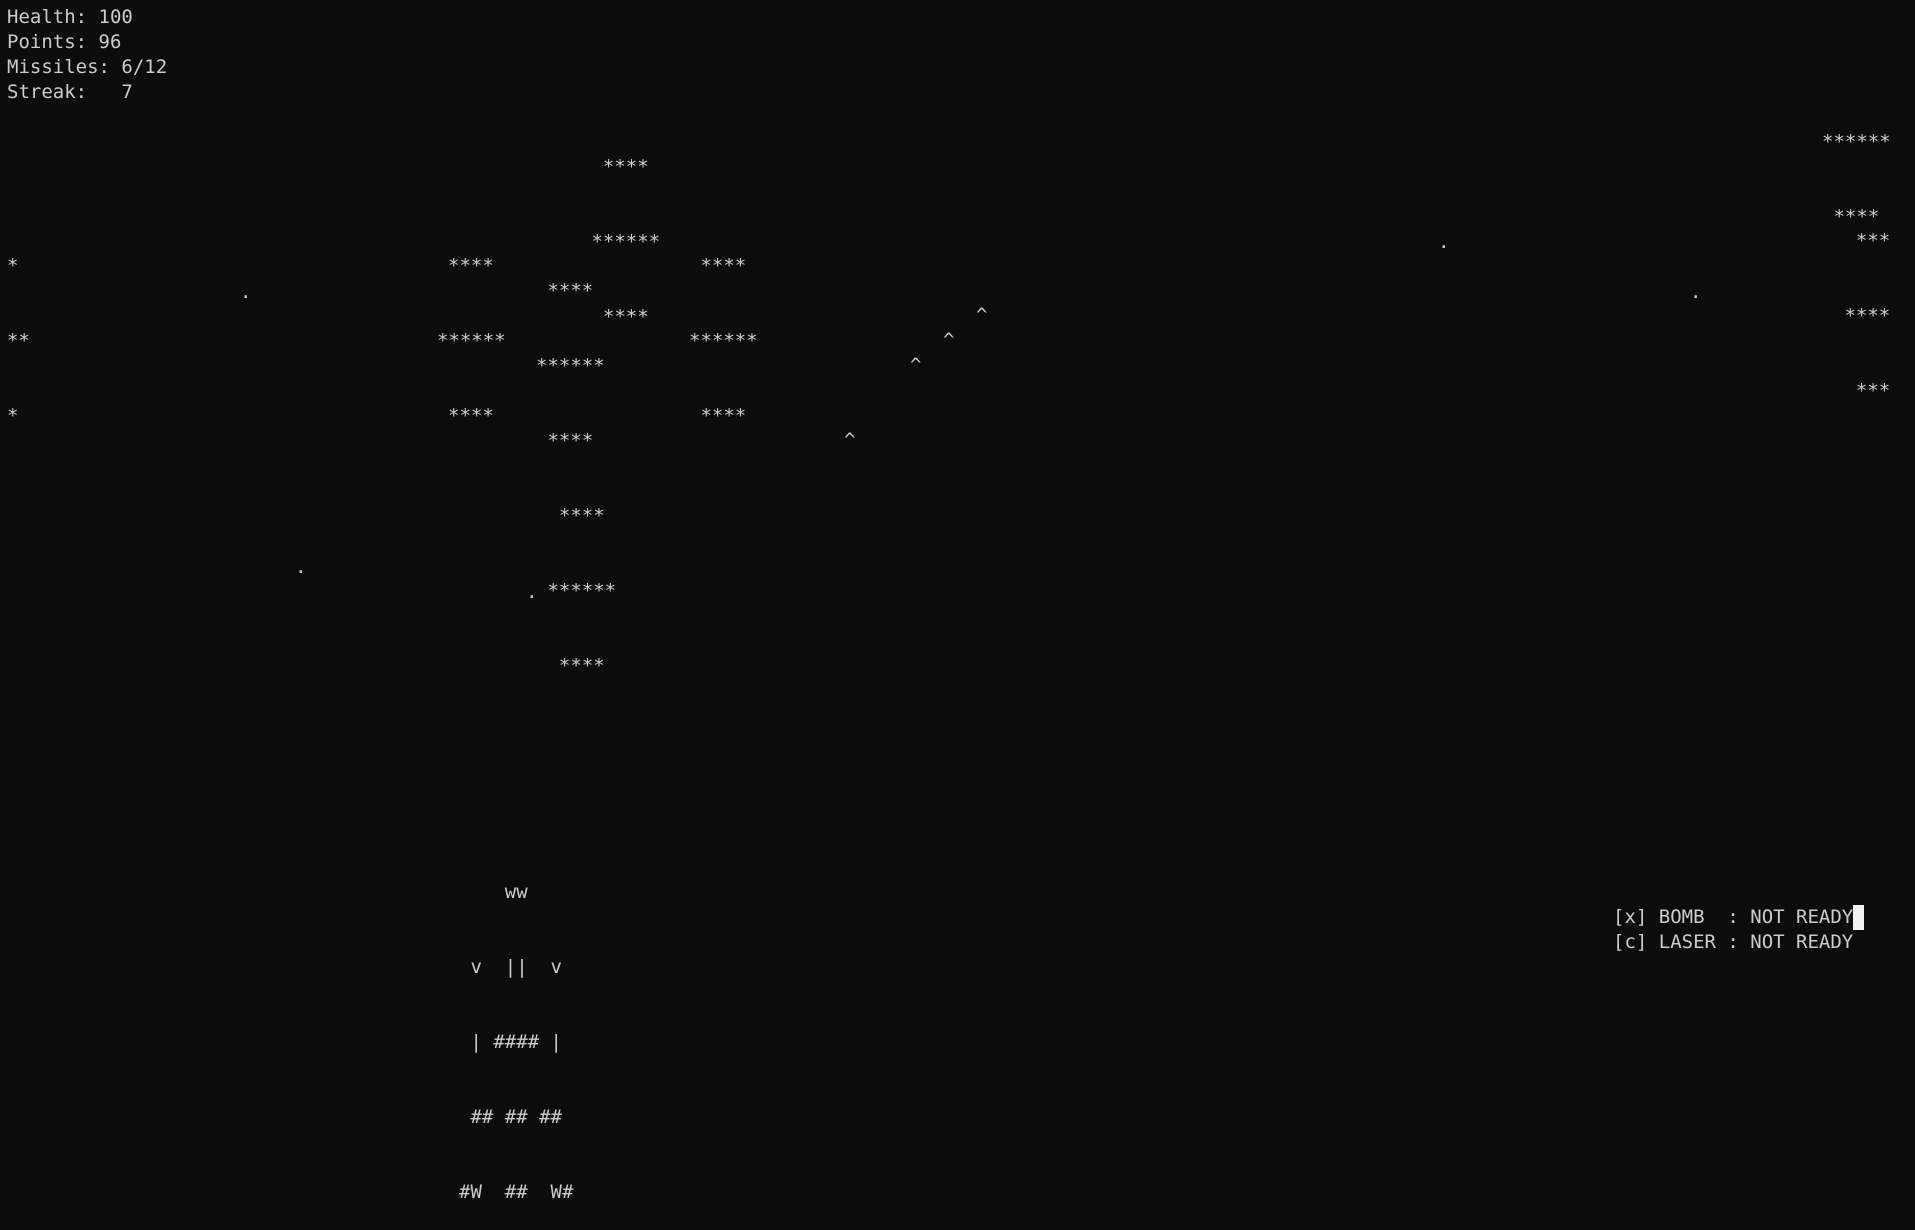  Describe the element at coordinates (510, 1117) in the screenshot. I see `ship-line: ## ## ##` at that location.